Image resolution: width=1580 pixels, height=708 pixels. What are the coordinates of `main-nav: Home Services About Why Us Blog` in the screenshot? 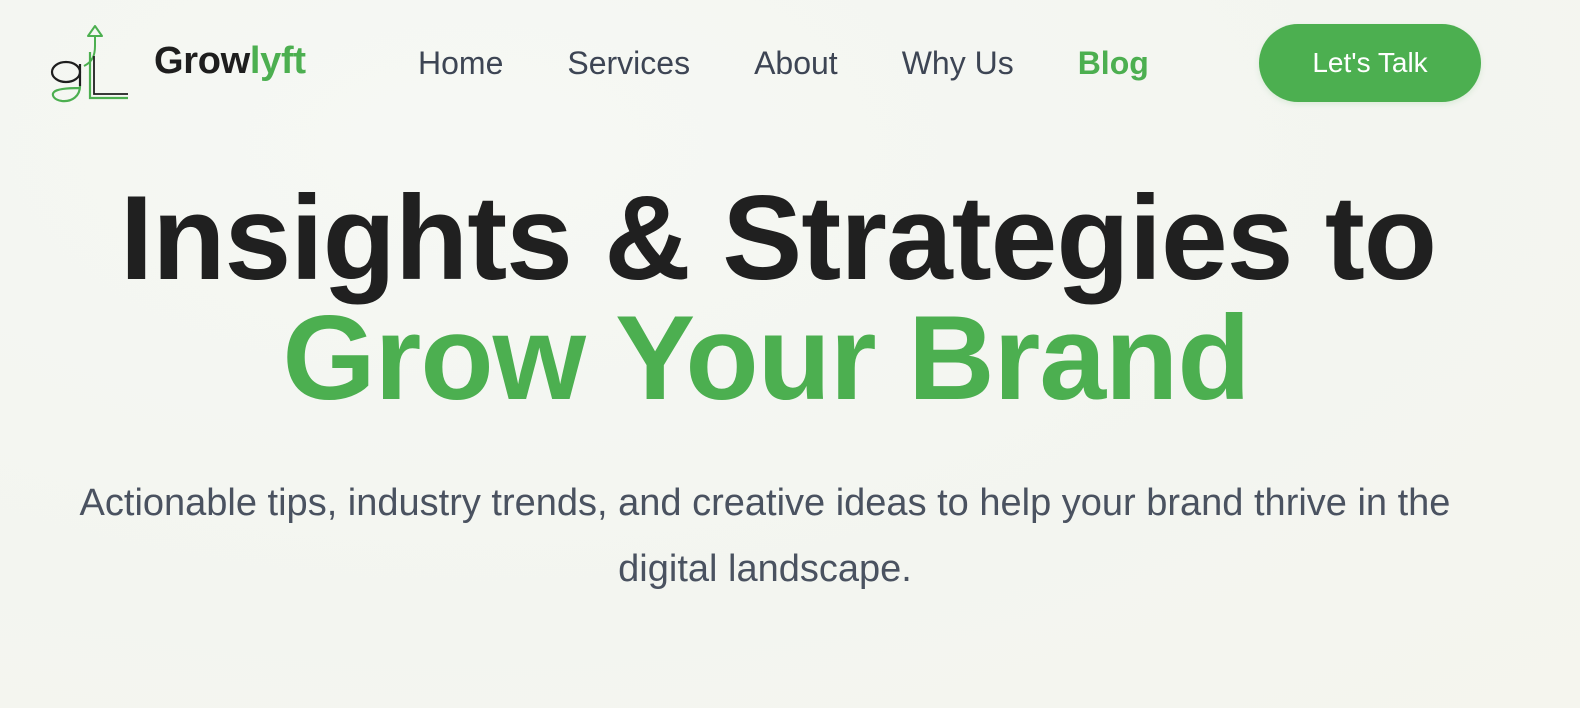 It's located at (783, 63).